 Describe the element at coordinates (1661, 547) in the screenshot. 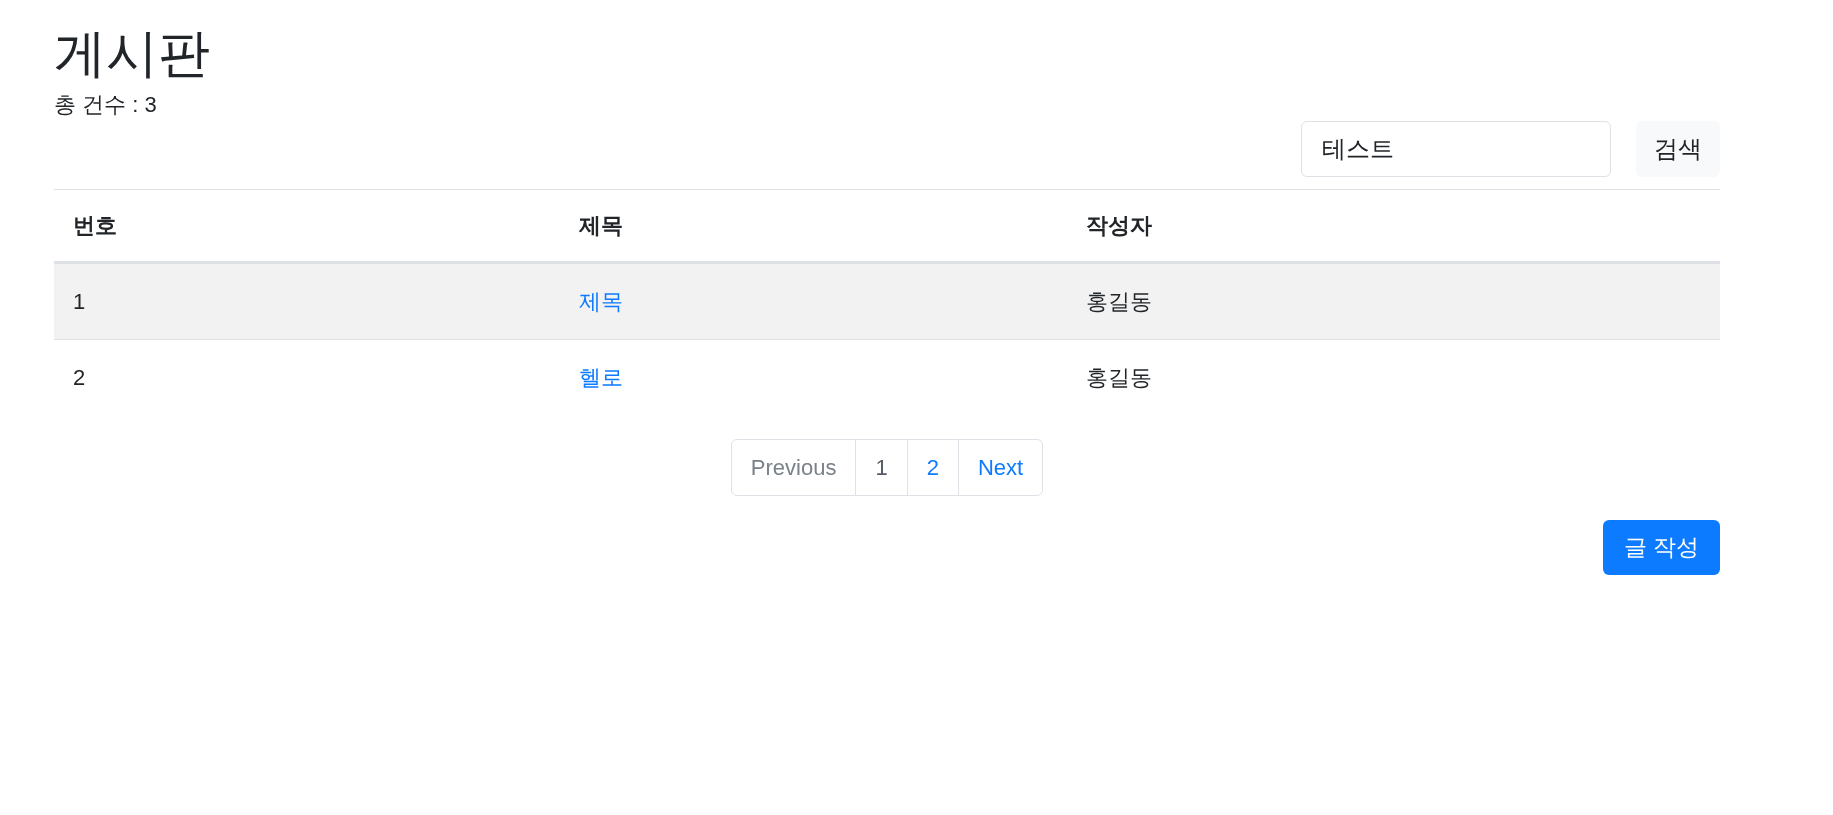

I see `write-post-button: 글 작성` at that location.